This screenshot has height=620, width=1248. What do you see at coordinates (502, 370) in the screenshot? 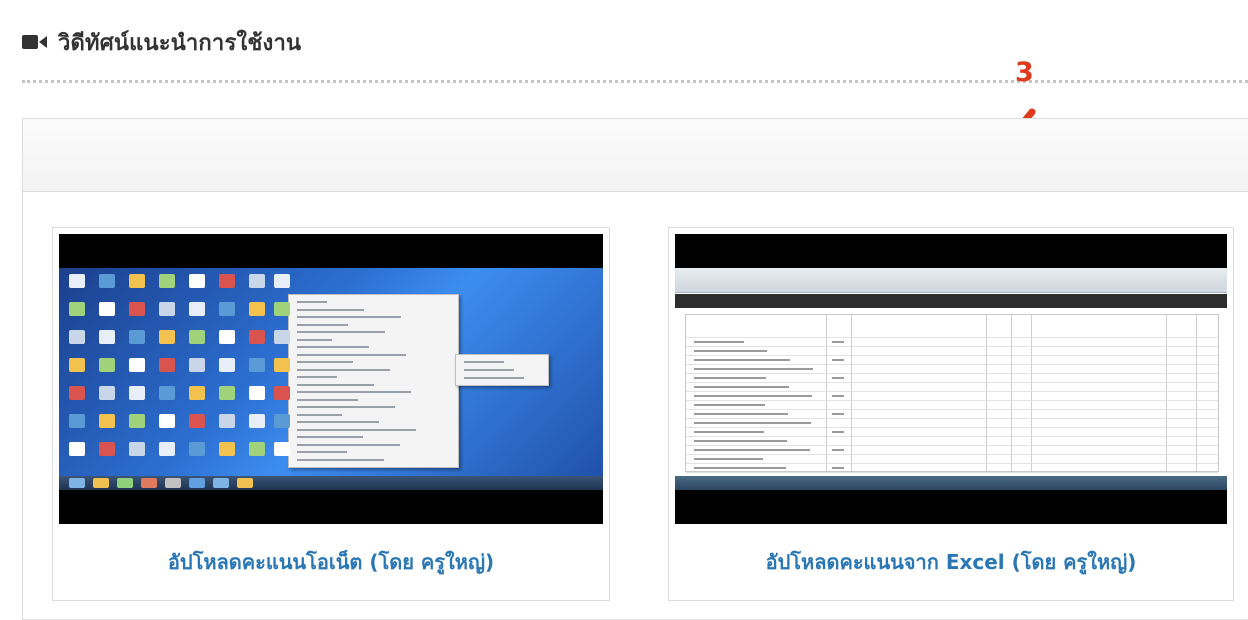
I see `context-submenu` at bounding box center [502, 370].